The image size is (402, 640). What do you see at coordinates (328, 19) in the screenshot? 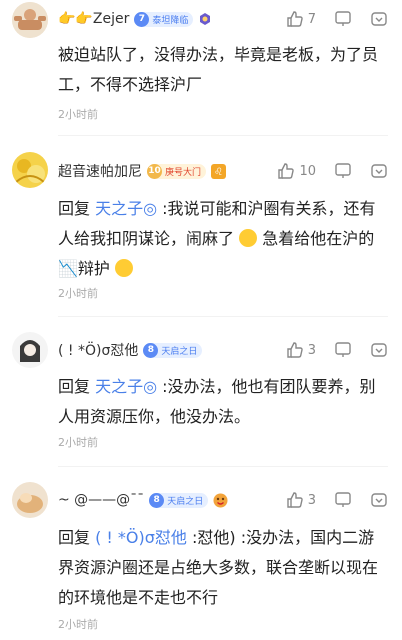
I see `comment-actions: 7` at bounding box center [328, 19].